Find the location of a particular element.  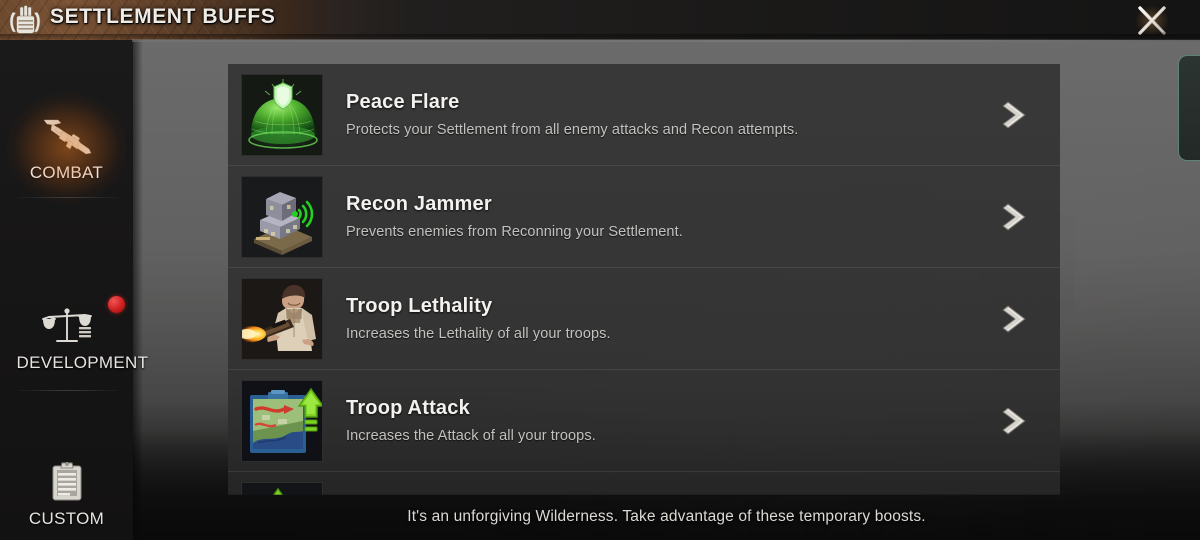

side-drawer-panel is located at coordinates (1189, 108).